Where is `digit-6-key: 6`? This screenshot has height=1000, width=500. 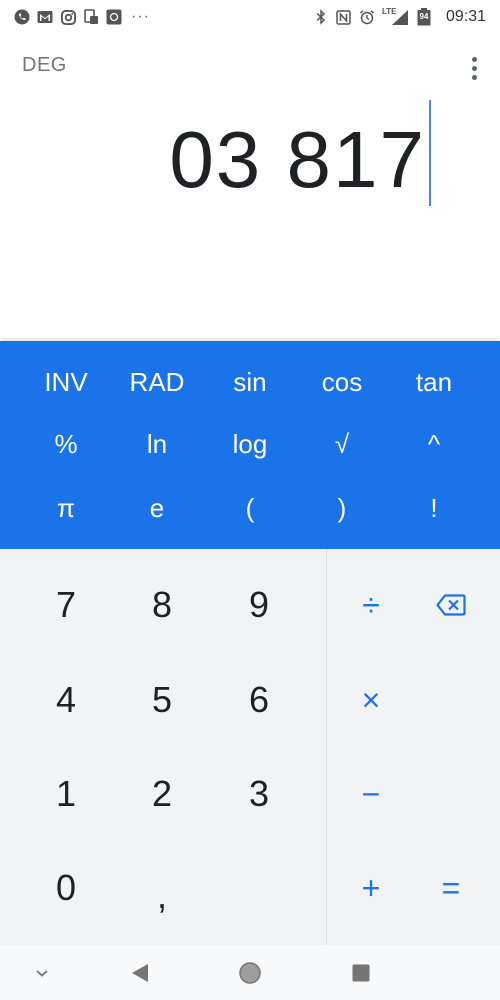 digit-6-key: 6 is located at coordinates (259, 700).